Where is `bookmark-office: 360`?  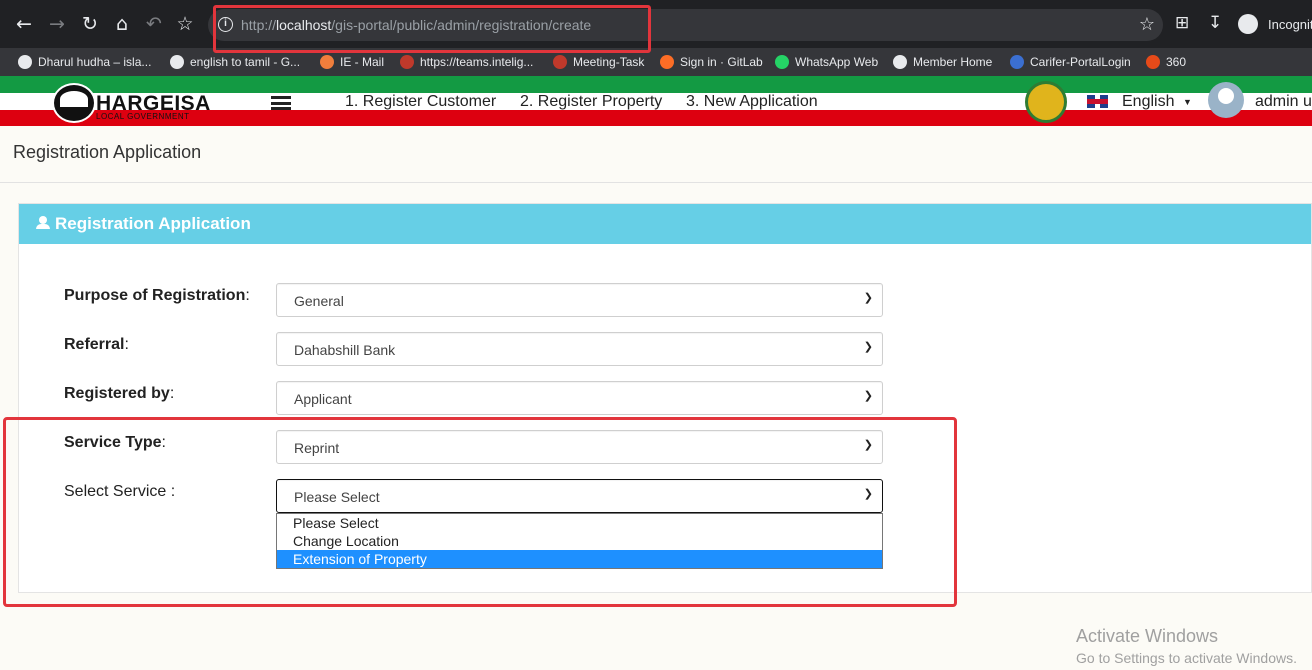
bookmark-office: 360 is located at coordinates (1166, 62).